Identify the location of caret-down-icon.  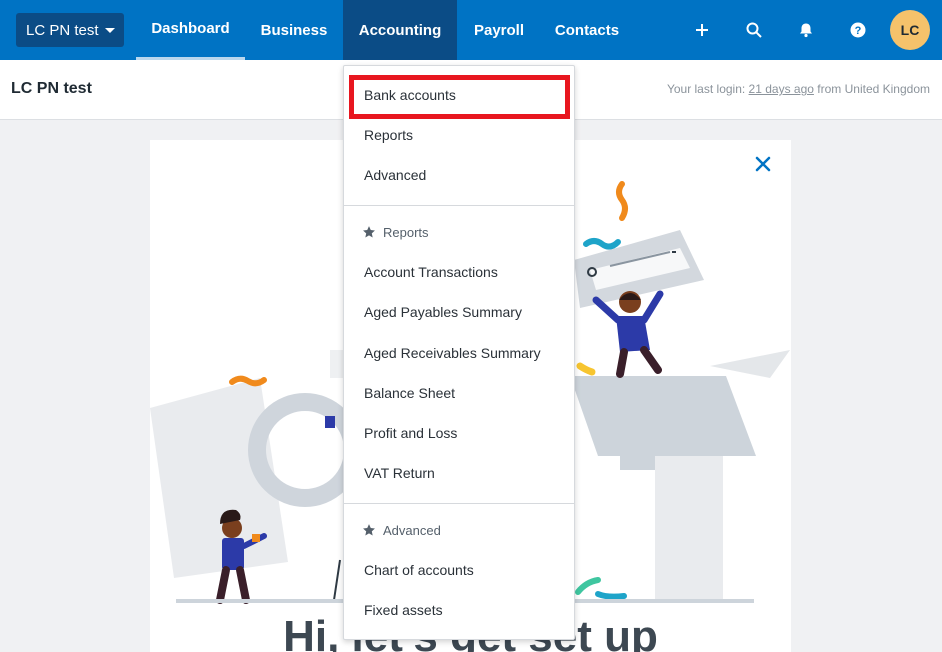
(109, 30).